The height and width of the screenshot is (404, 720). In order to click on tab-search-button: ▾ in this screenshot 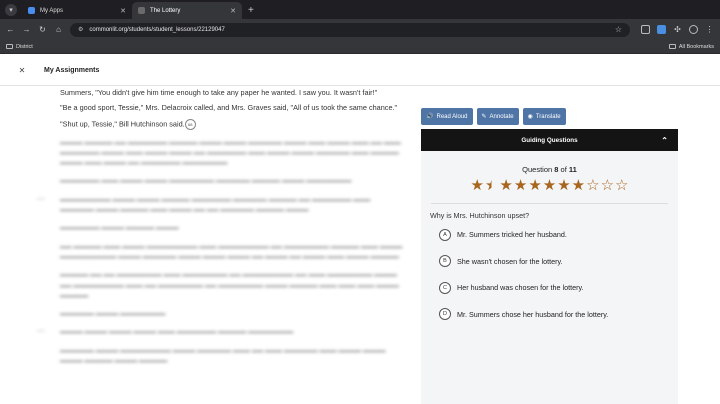, I will do `click(11, 9)`.